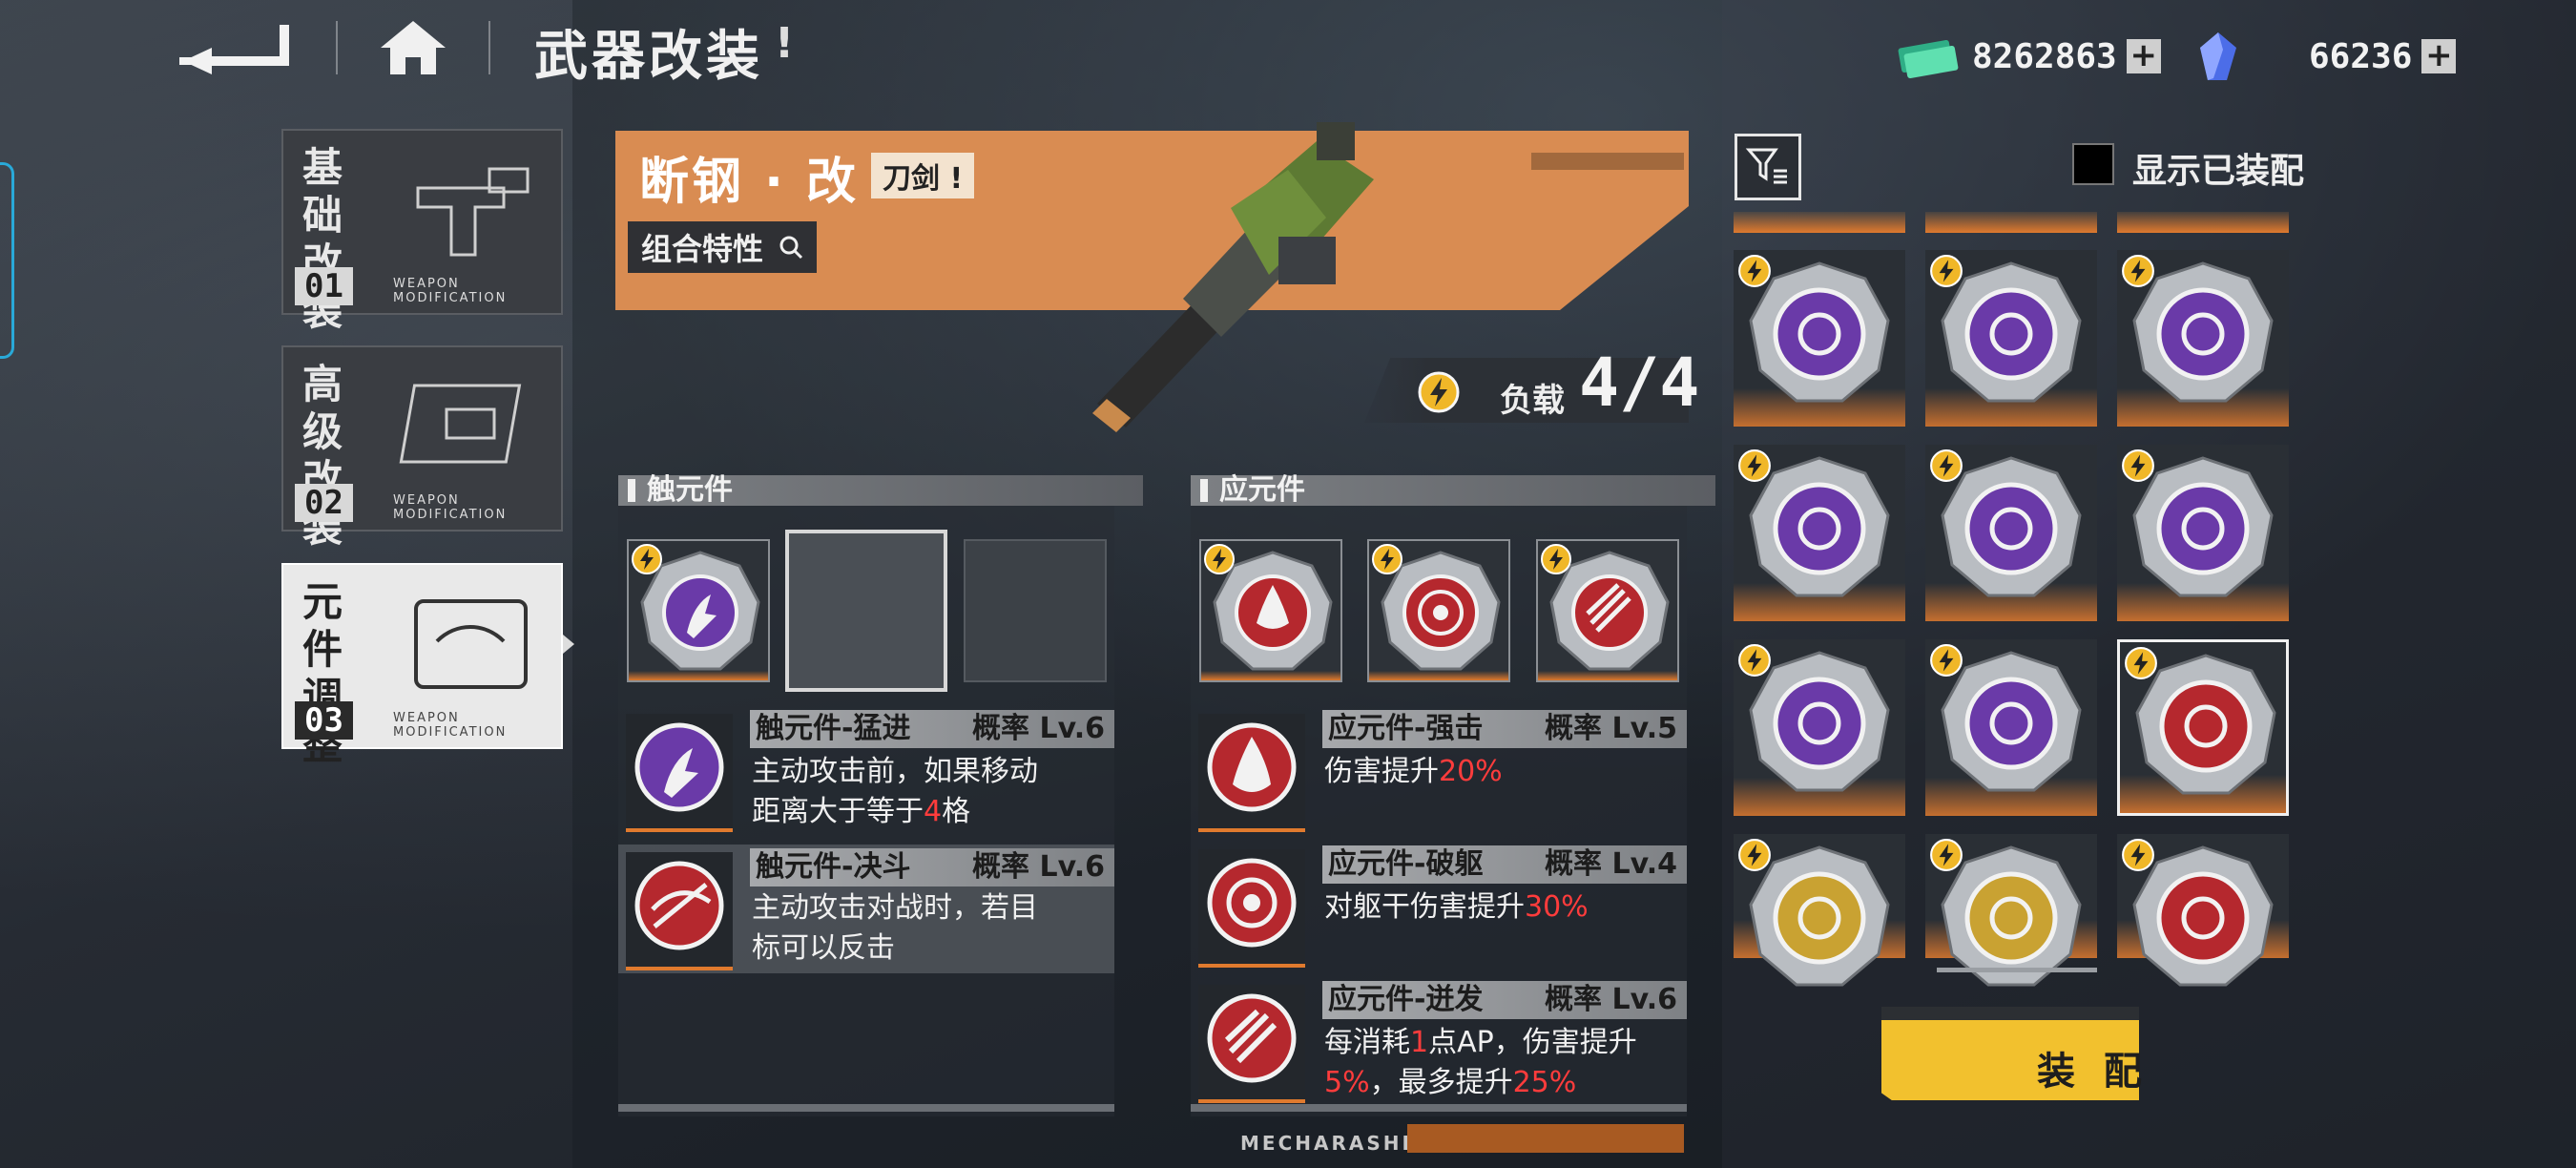 The width and height of the screenshot is (2576, 1168). Describe the element at coordinates (838, 811) in the screenshot. I see `desc-text: 距离大于等于` at that location.